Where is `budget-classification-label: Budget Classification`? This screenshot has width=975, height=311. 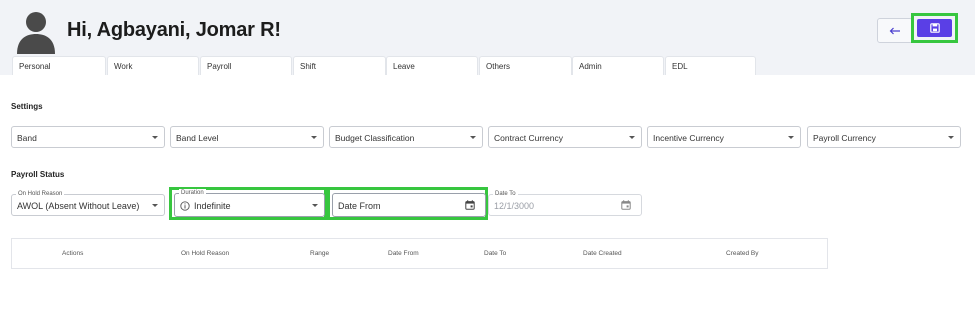 budget-classification-label: Budget Classification is located at coordinates (375, 138).